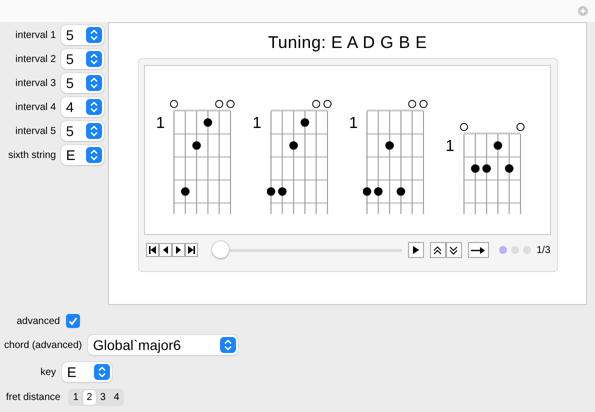  I want to click on fret-distance-option: 1, so click(76, 397).